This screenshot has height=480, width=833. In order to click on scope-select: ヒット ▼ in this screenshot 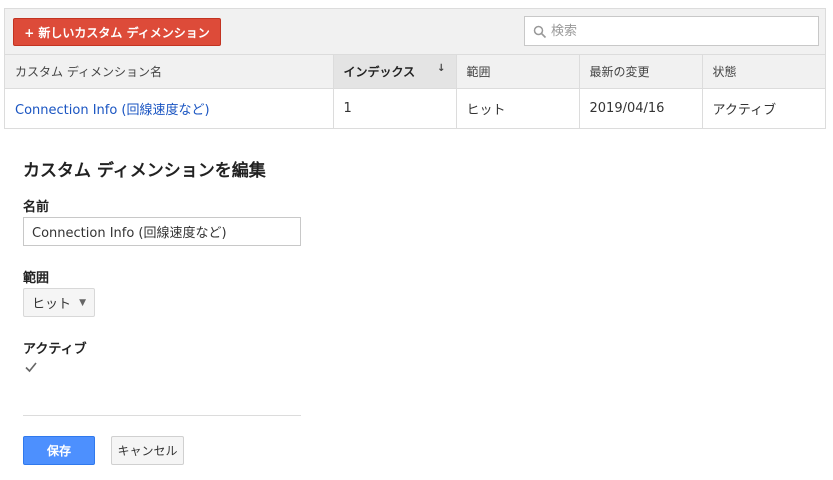, I will do `click(59, 302)`.